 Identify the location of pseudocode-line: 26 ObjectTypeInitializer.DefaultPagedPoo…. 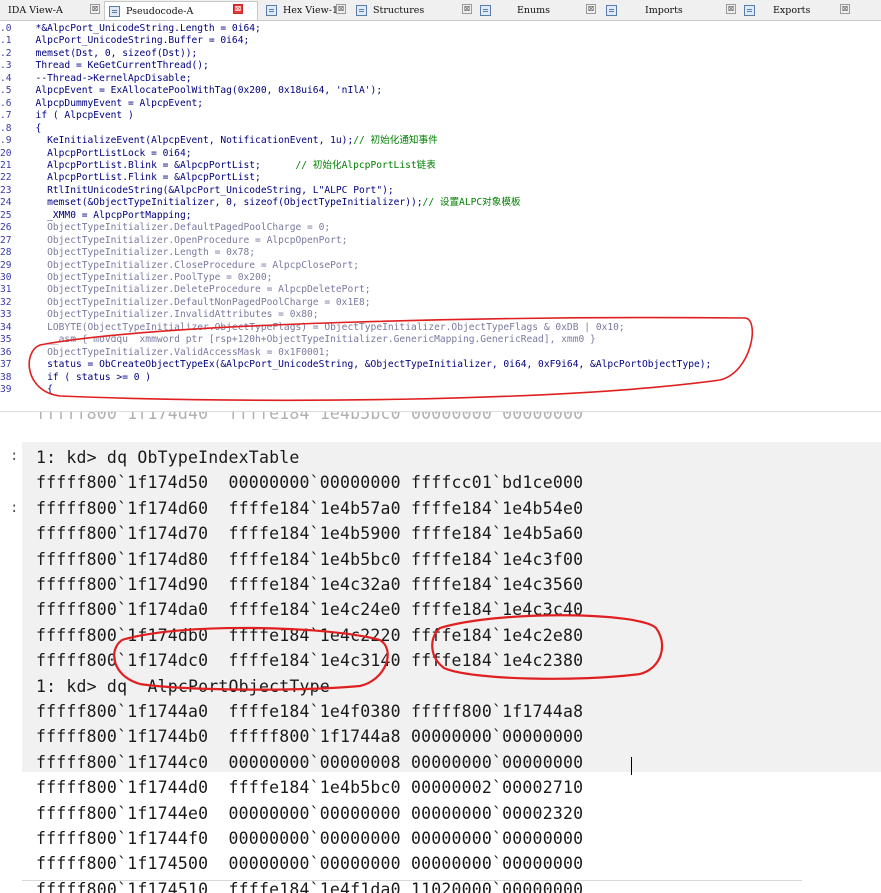
(440, 228).